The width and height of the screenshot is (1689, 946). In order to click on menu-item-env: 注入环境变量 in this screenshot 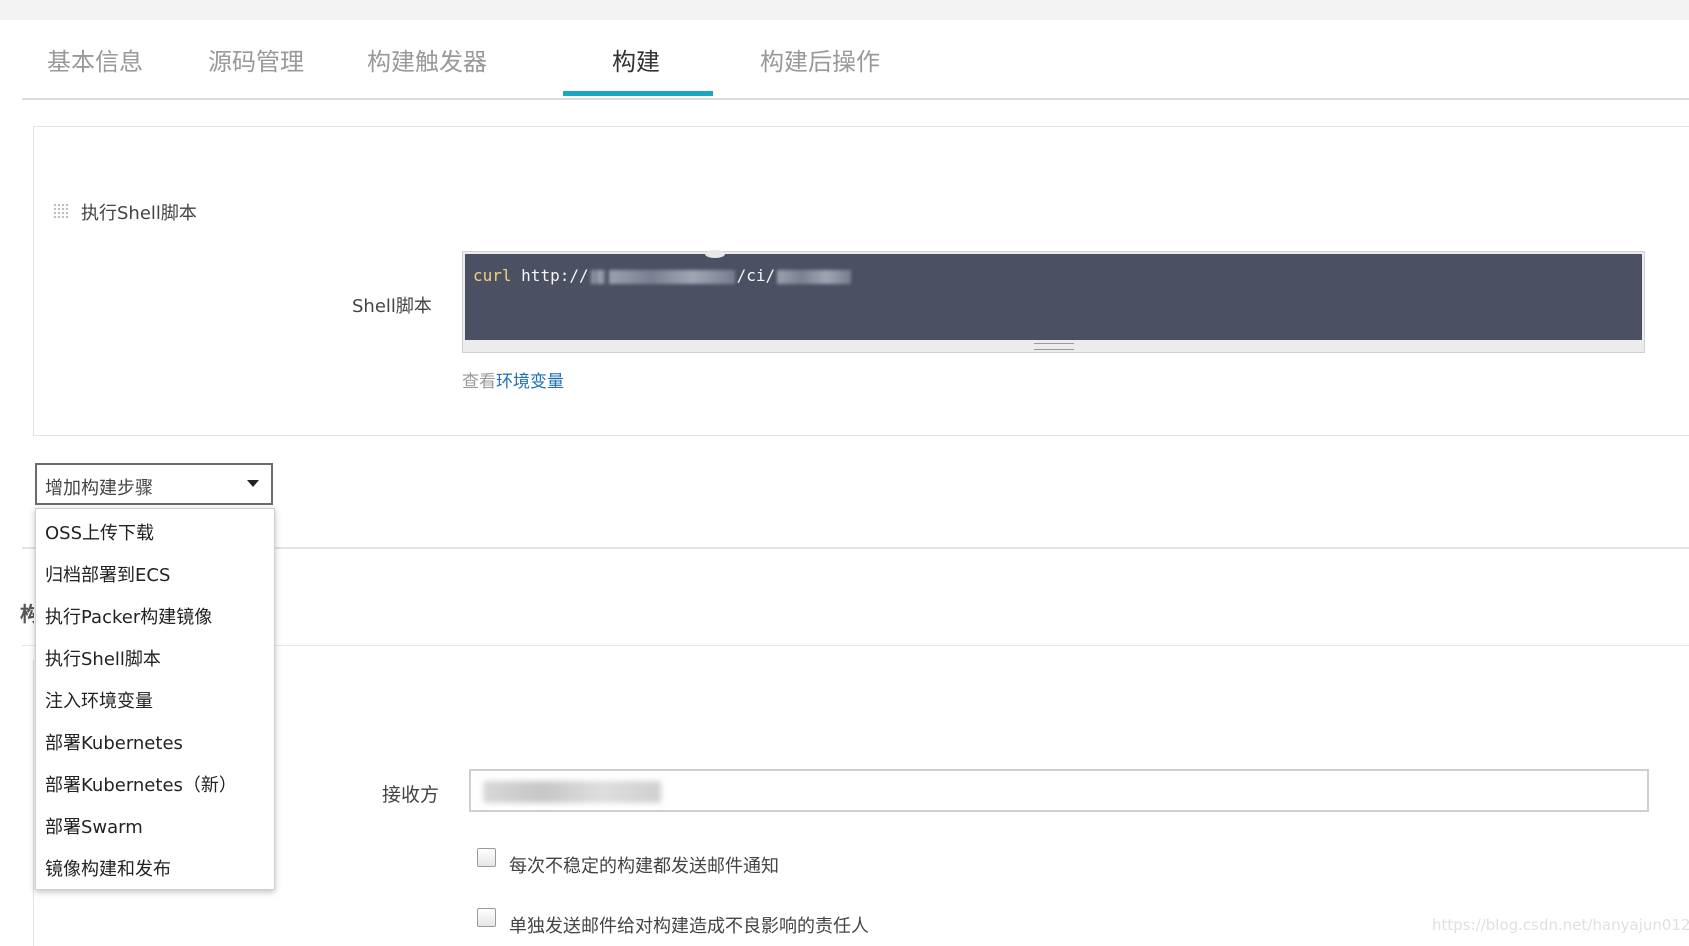, I will do `click(99, 700)`.